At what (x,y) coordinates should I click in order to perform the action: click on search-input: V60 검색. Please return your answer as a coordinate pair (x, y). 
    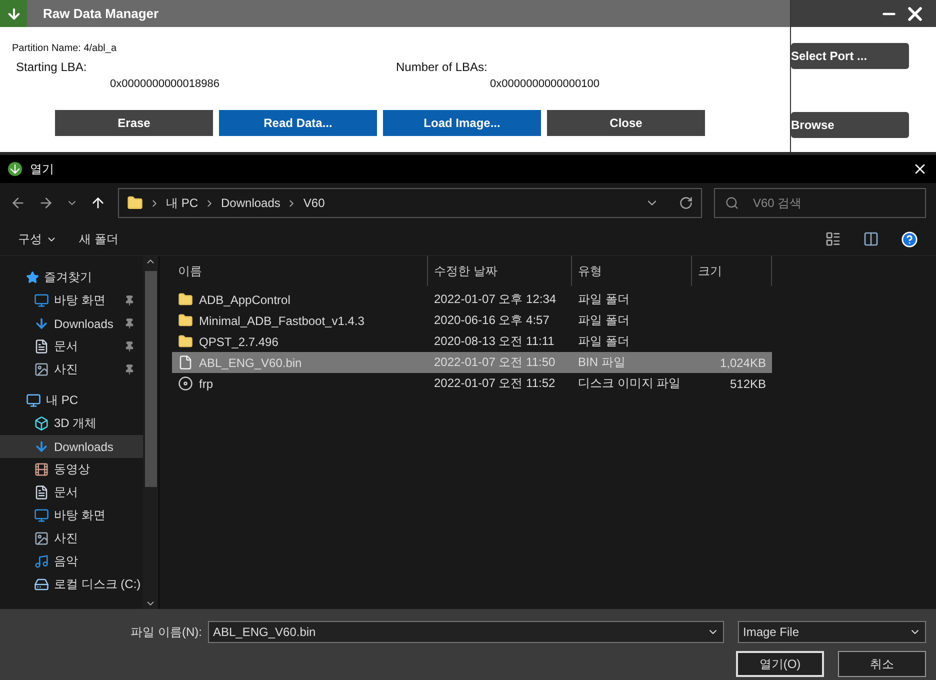
    Looking at the image, I should click on (828, 203).